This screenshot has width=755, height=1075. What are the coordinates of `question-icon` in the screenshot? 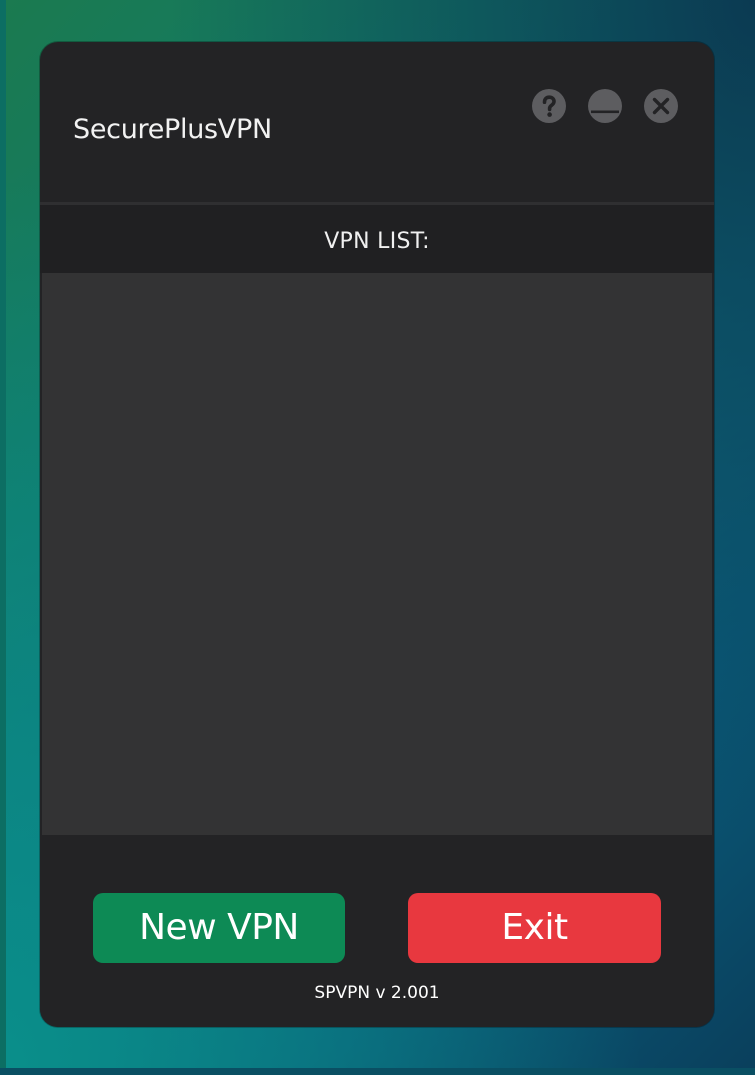 It's located at (549, 106).